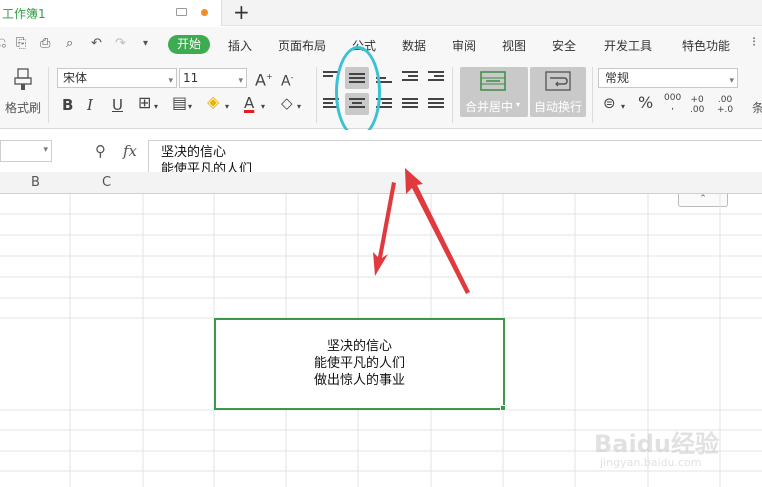 This screenshot has height=487, width=762. What do you see at coordinates (213, 78) in the screenshot?
I see `font-size-select: 11 ▾` at bounding box center [213, 78].